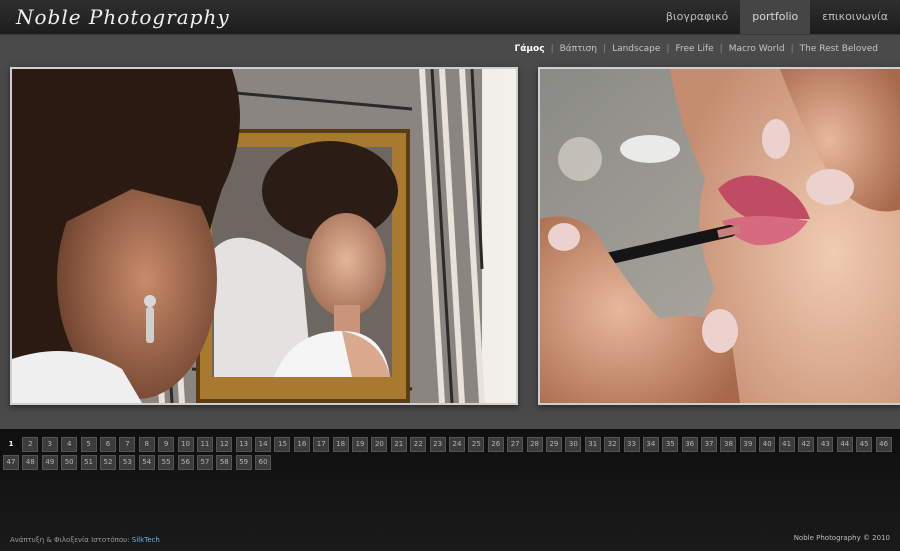 The width and height of the screenshot is (900, 551). What do you see at coordinates (689, 444) in the screenshot?
I see `page-button-36: 36` at bounding box center [689, 444].